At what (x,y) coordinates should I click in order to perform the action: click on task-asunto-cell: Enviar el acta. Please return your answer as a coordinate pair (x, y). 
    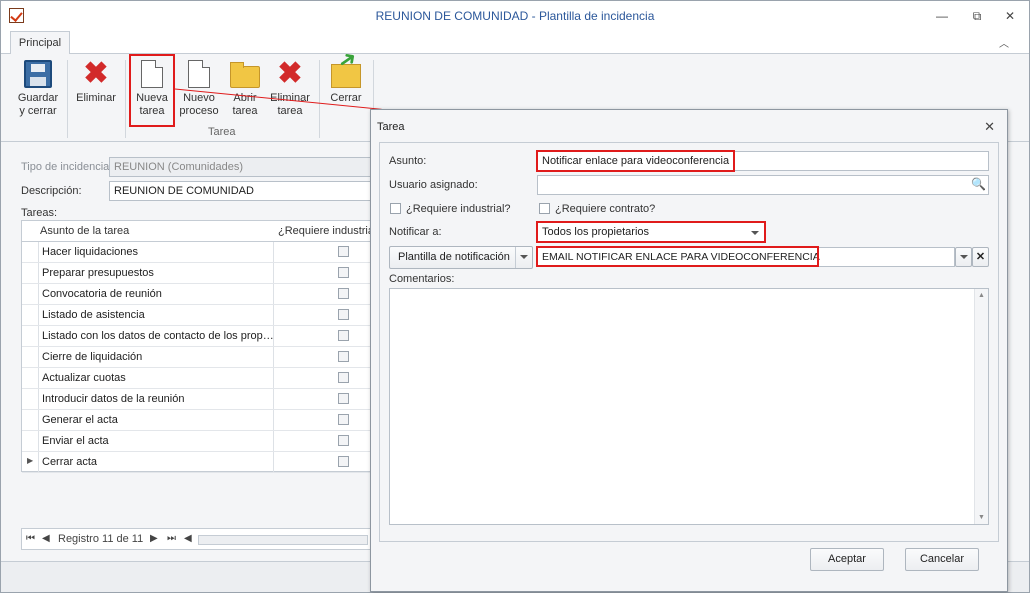
    Looking at the image, I should click on (158, 441).